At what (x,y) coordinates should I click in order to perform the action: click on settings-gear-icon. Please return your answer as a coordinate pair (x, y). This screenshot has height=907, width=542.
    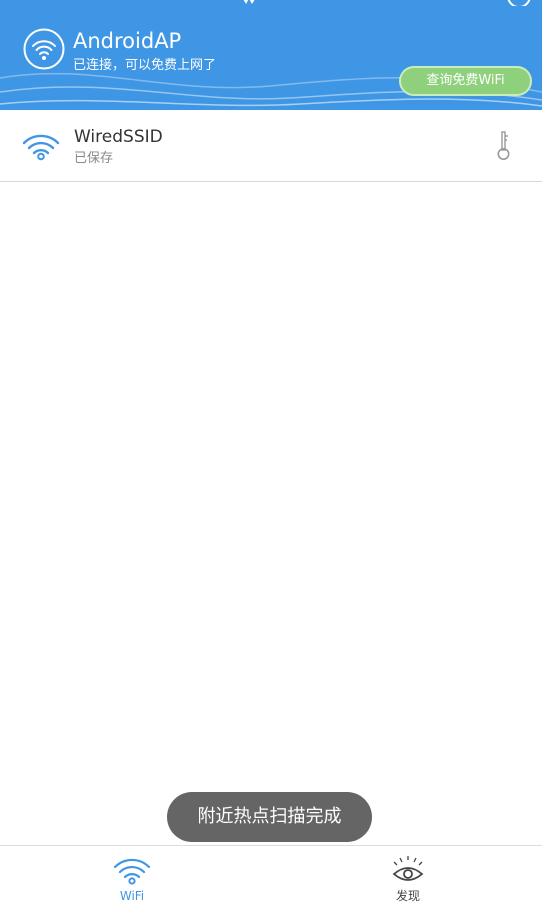
    Looking at the image, I should click on (519, 3).